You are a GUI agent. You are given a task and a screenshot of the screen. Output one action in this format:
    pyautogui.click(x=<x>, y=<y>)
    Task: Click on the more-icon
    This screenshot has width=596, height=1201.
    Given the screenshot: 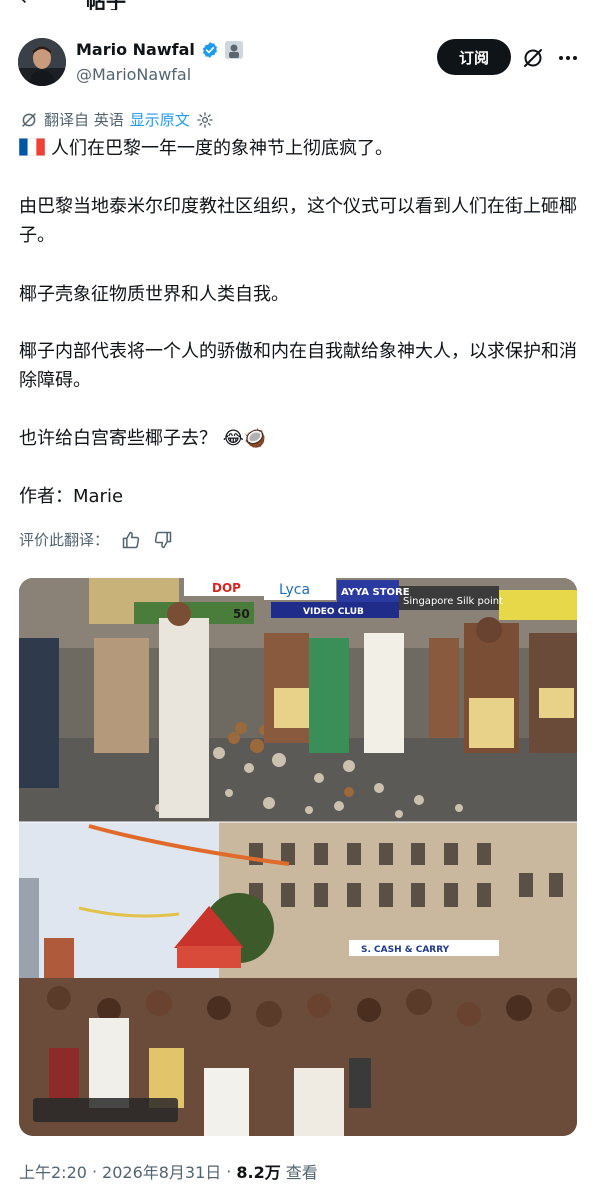 What is the action you would take?
    pyautogui.click(x=568, y=58)
    